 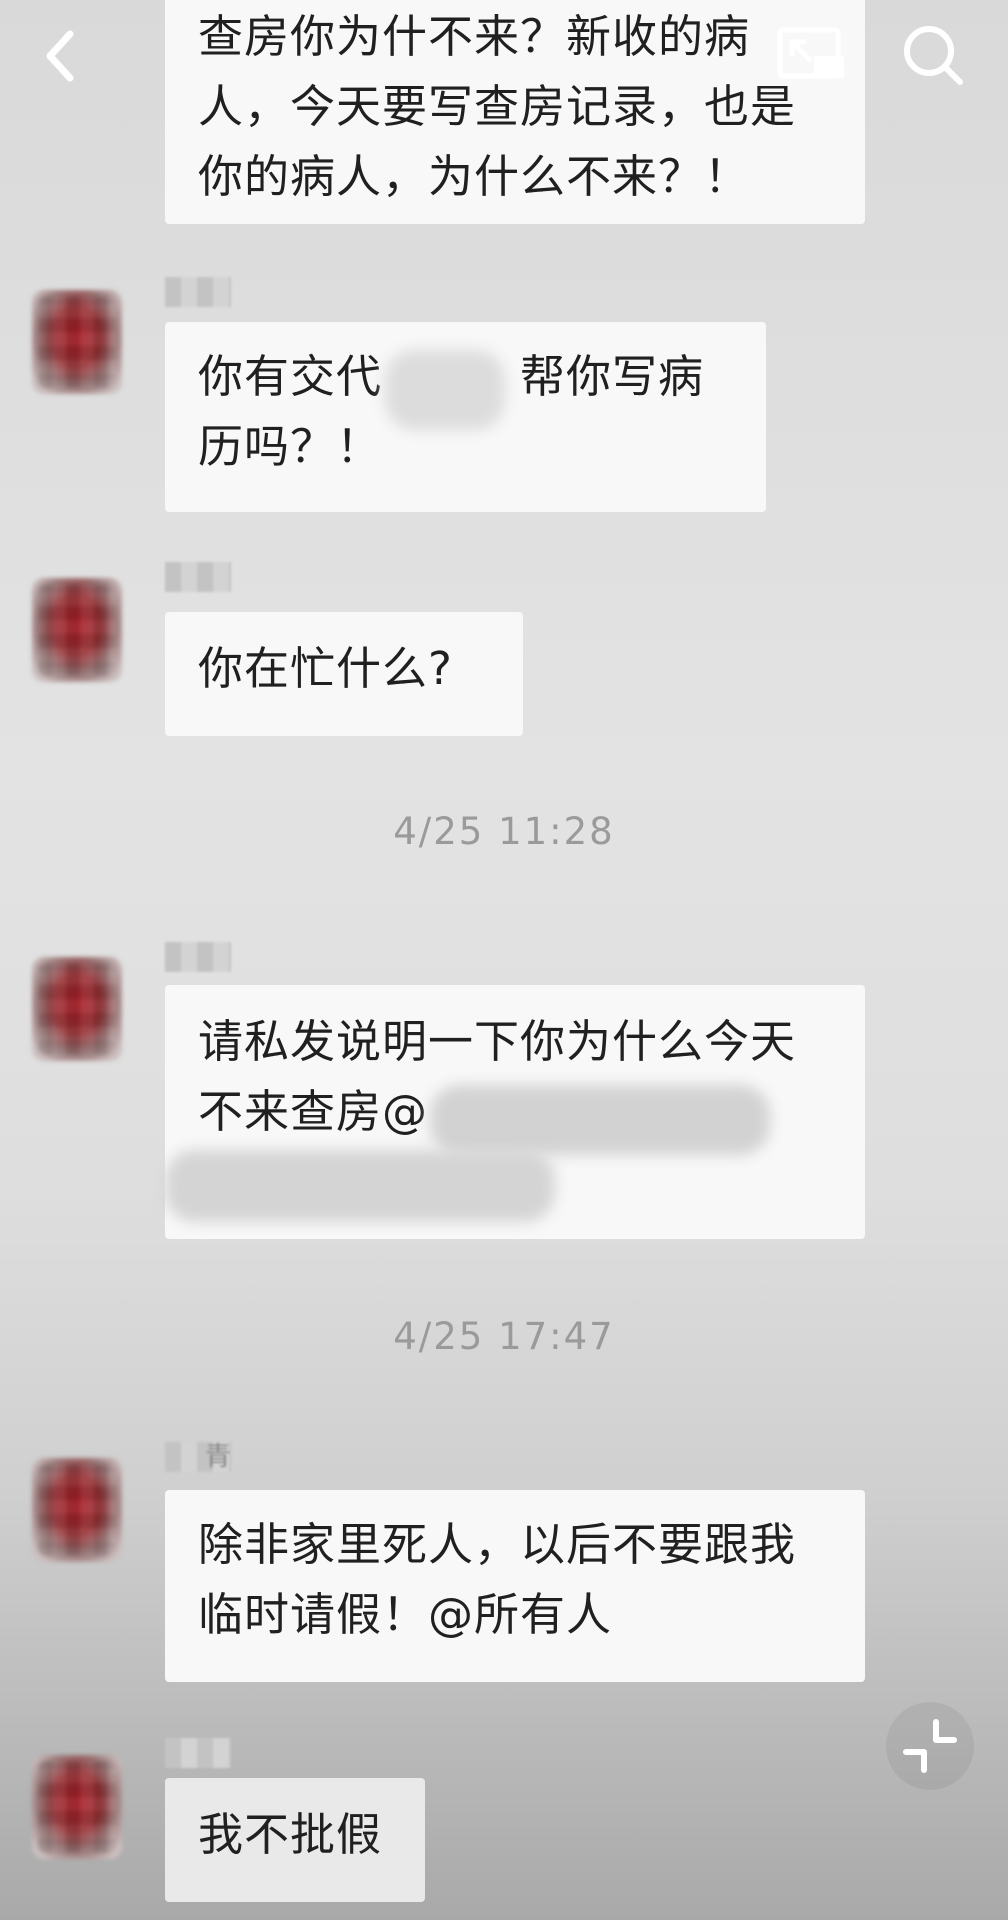 What do you see at coordinates (217, 1457) in the screenshot?
I see `sender-name-fragment: 青` at bounding box center [217, 1457].